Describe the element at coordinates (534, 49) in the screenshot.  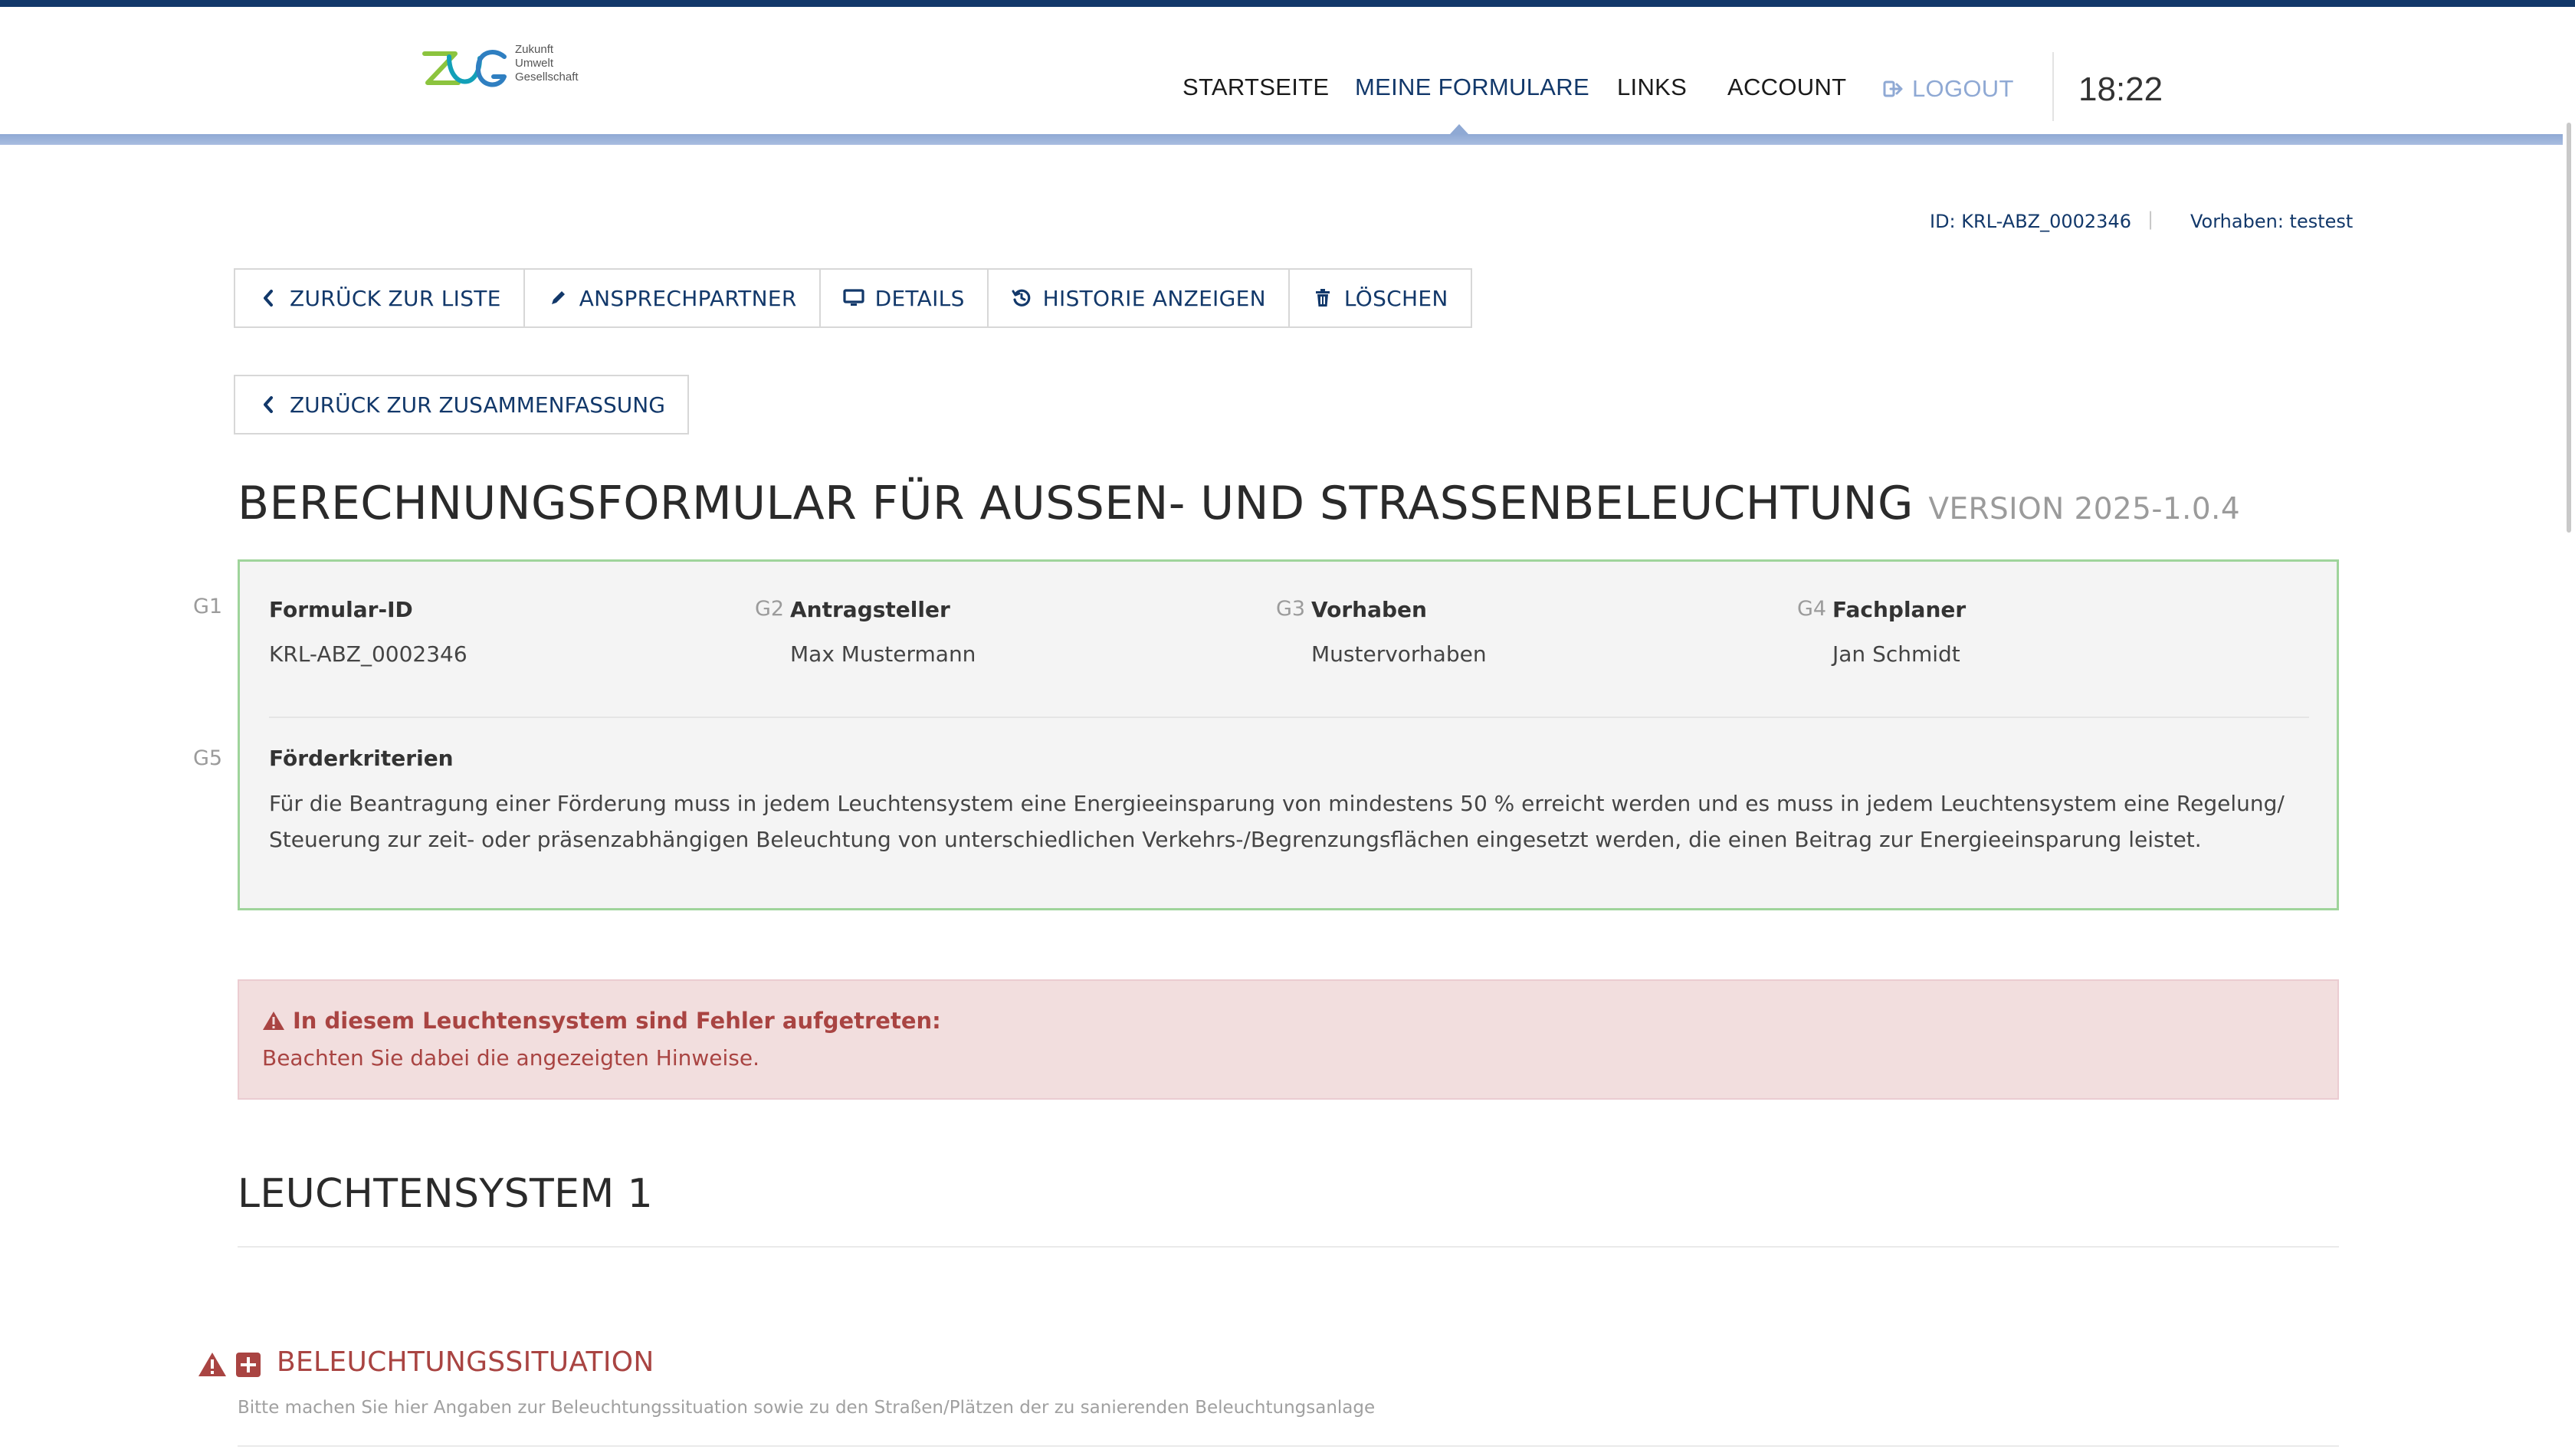
I see `logo-line-1: Zukunft` at that location.